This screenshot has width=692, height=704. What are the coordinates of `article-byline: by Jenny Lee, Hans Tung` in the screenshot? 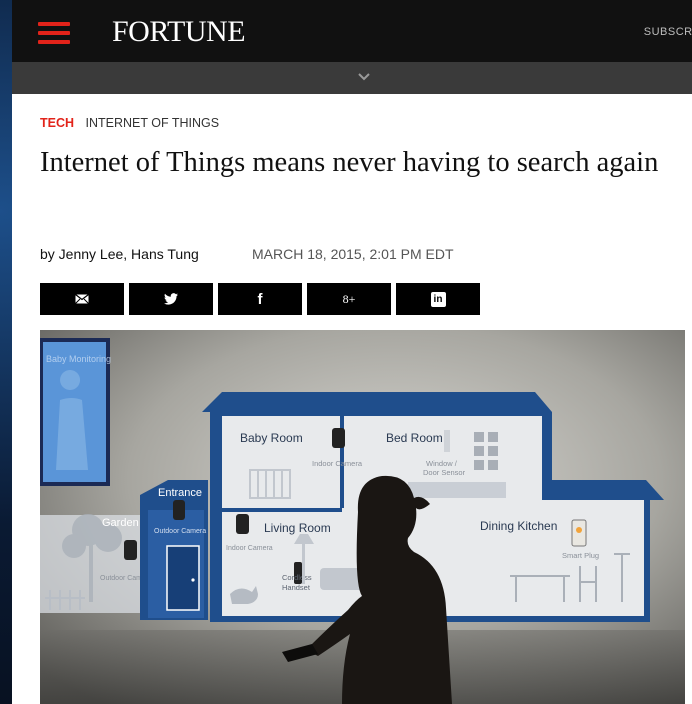 It's located at (119, 254).